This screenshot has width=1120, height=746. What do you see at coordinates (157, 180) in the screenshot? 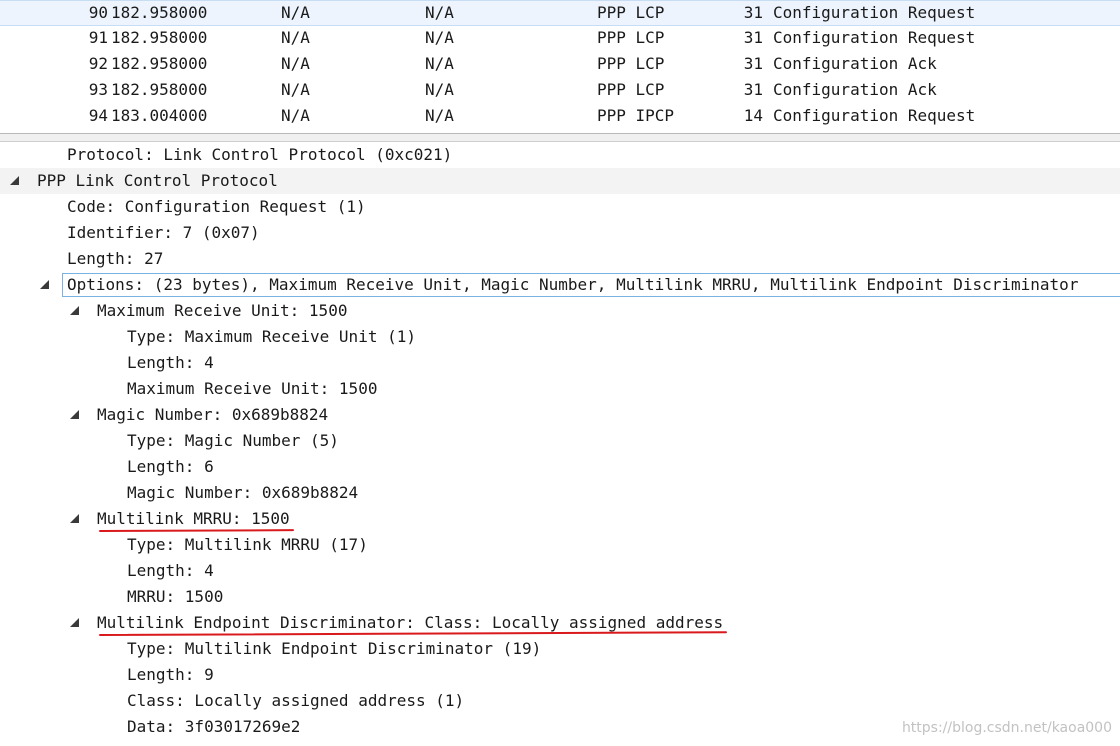
I see `tree-row-label: PPP Link Control Protocol` at bounding box center [157, 180].